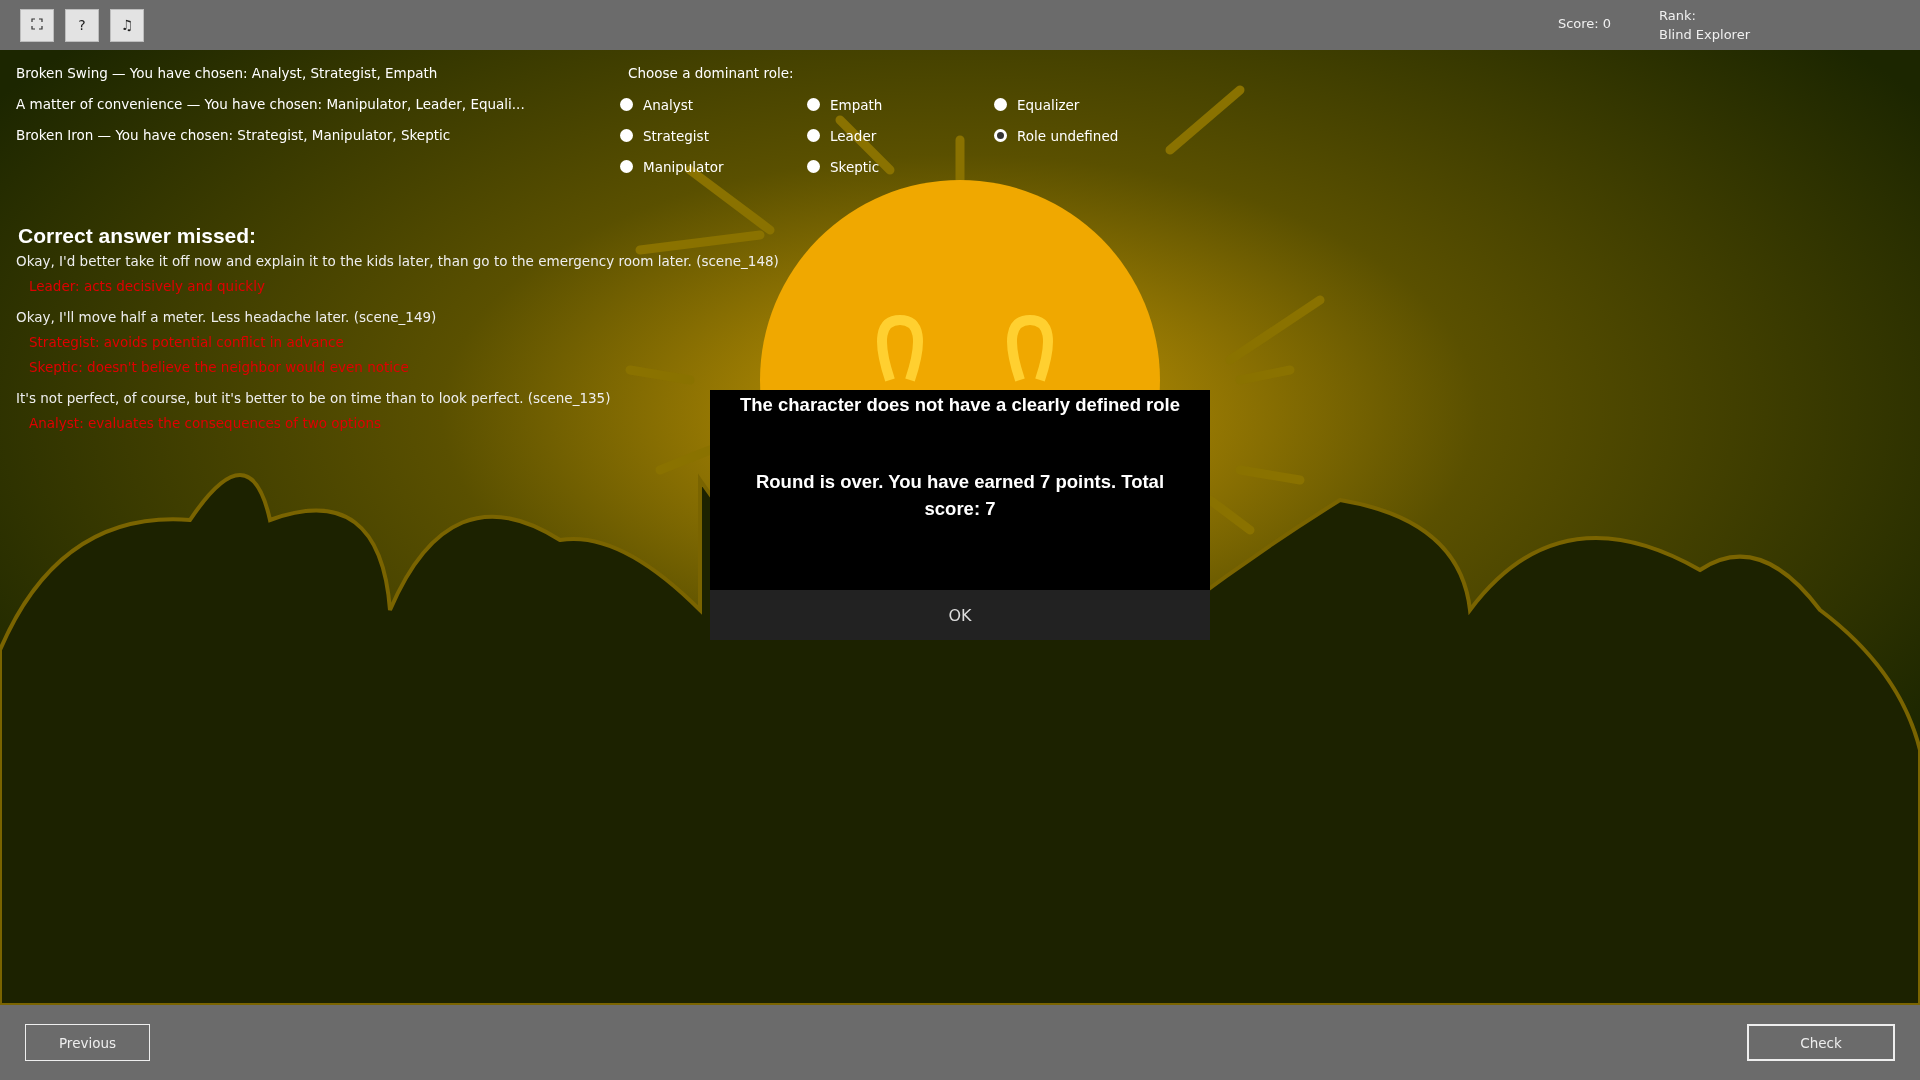 The height and width of the screenshot is (1080, 1920). I want to click on dialog-title: The character does not have a clearly defined role, so click(960, 405).